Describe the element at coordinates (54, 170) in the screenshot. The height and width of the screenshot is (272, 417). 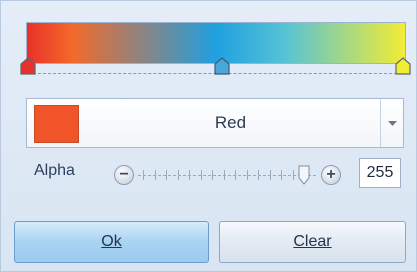
I see `alpha-label: Alpha` at that location.